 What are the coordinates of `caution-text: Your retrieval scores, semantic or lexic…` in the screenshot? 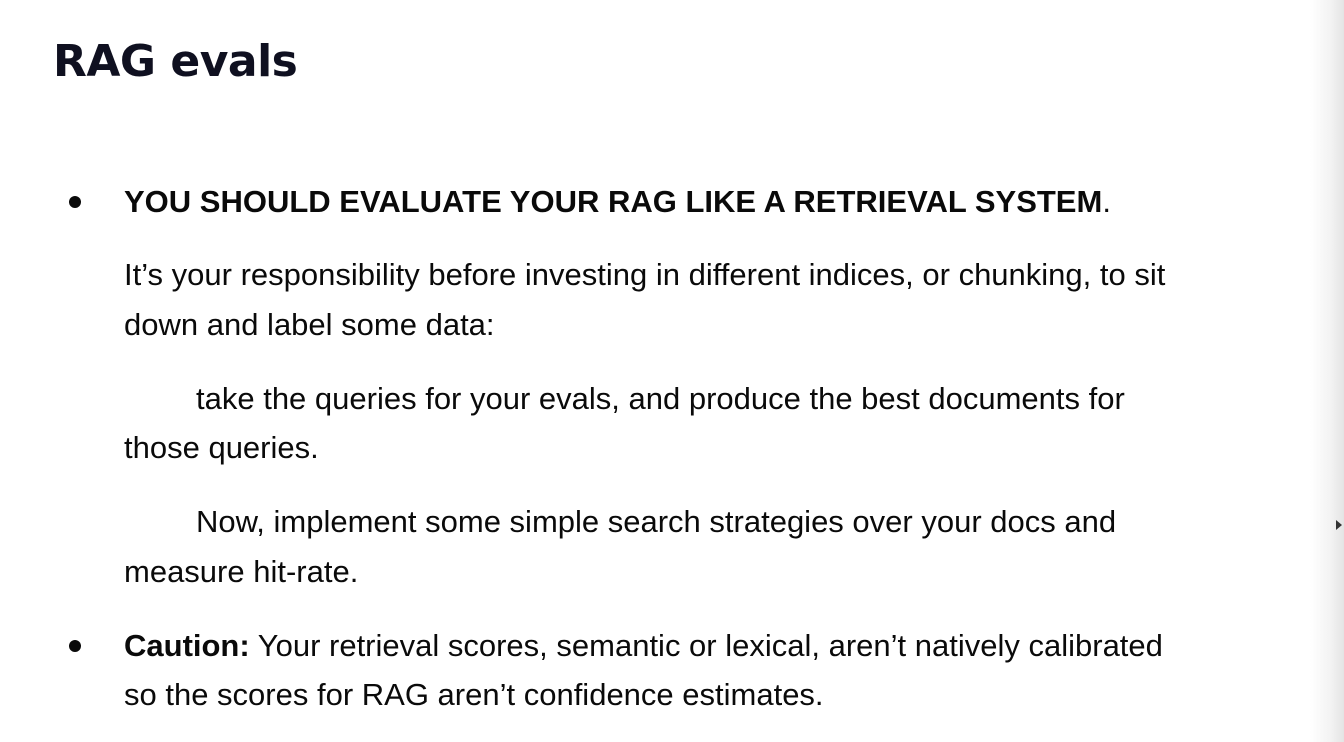 It's located at (706, 645).